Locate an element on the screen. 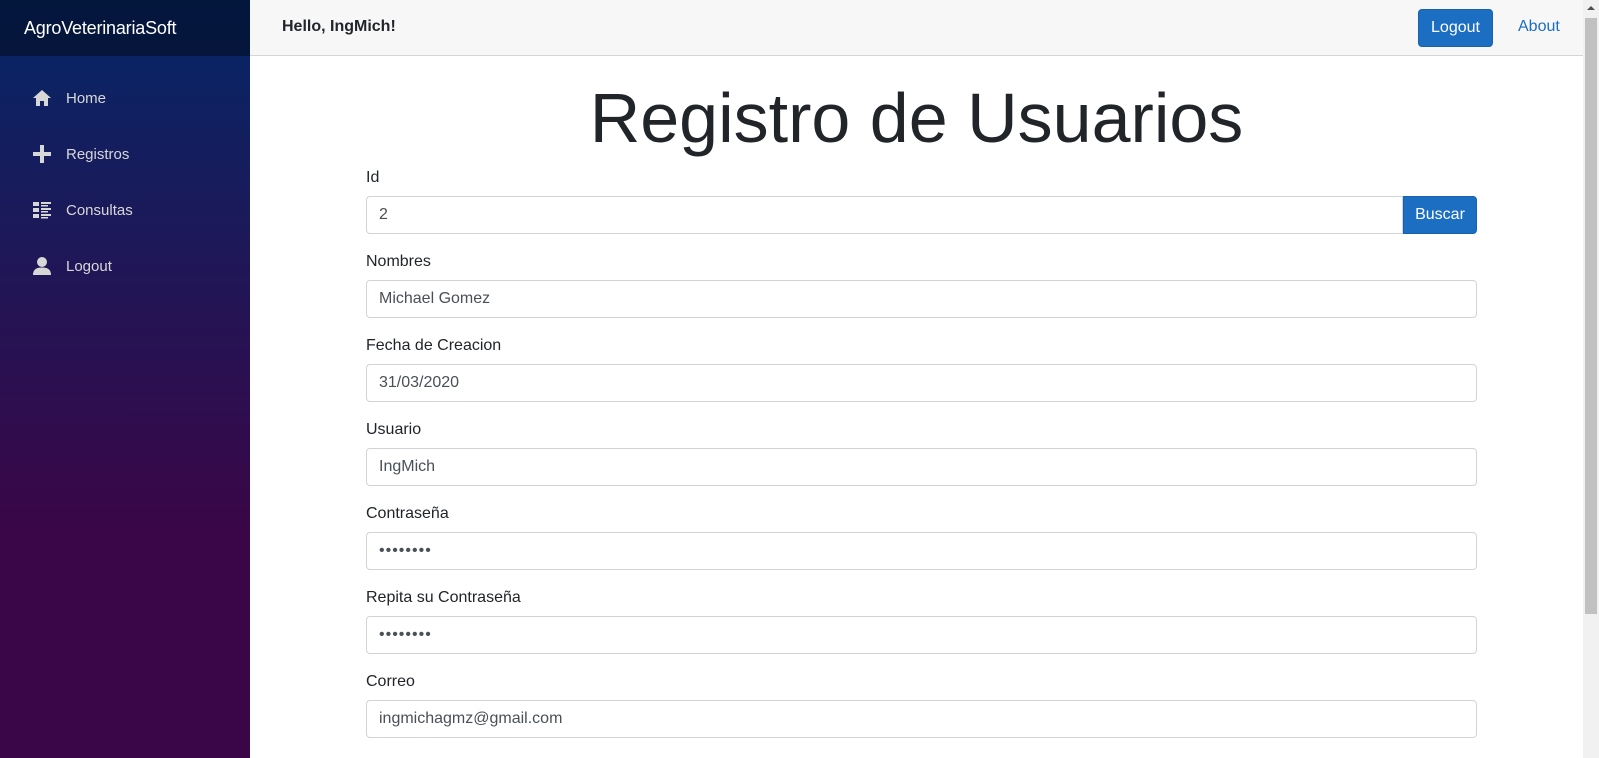 This screenshot has width=1599, height=758. fecha-field-group: Fecha de Creacion is located at coordinates (921, 369).